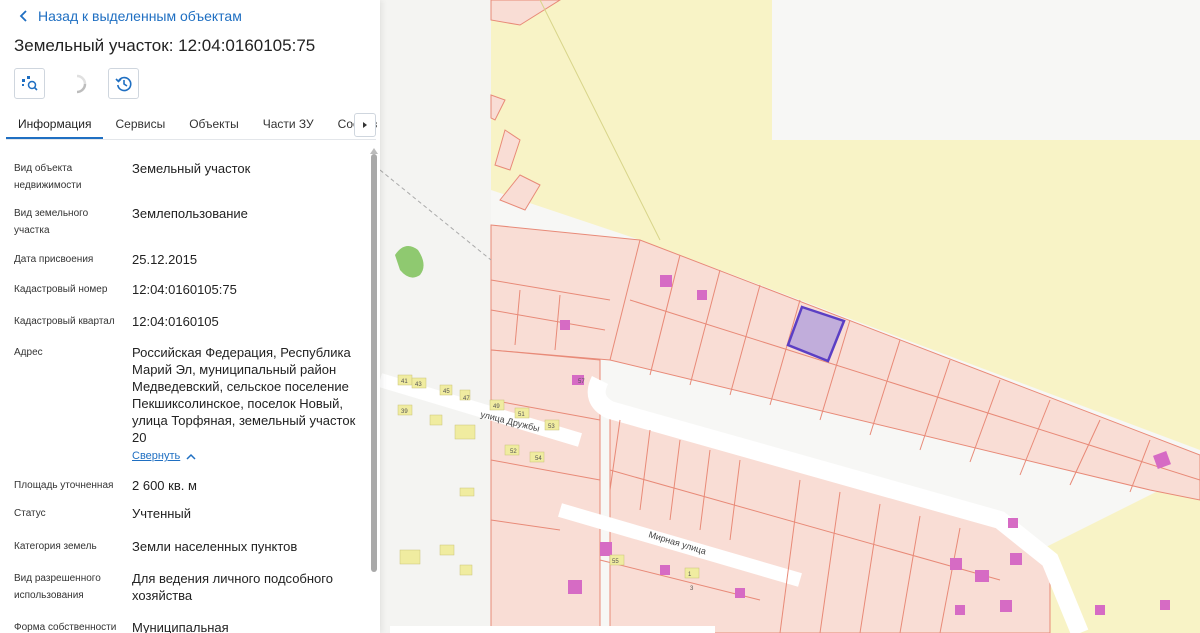 Image resolution: width=1200 pixels, height=633 pixels. I want to click on field-value: Землепользование, so click(190, 213).